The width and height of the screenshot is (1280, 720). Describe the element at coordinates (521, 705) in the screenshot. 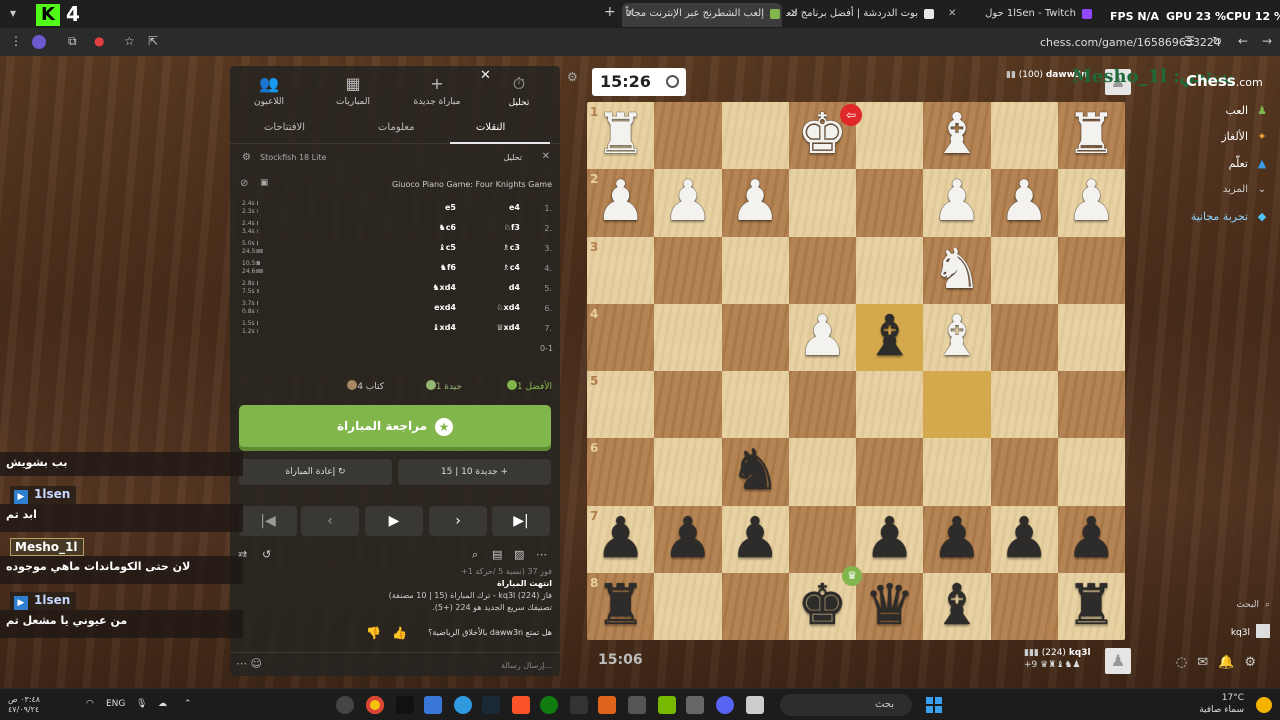

I see `taskbar-app-brave` at that location.